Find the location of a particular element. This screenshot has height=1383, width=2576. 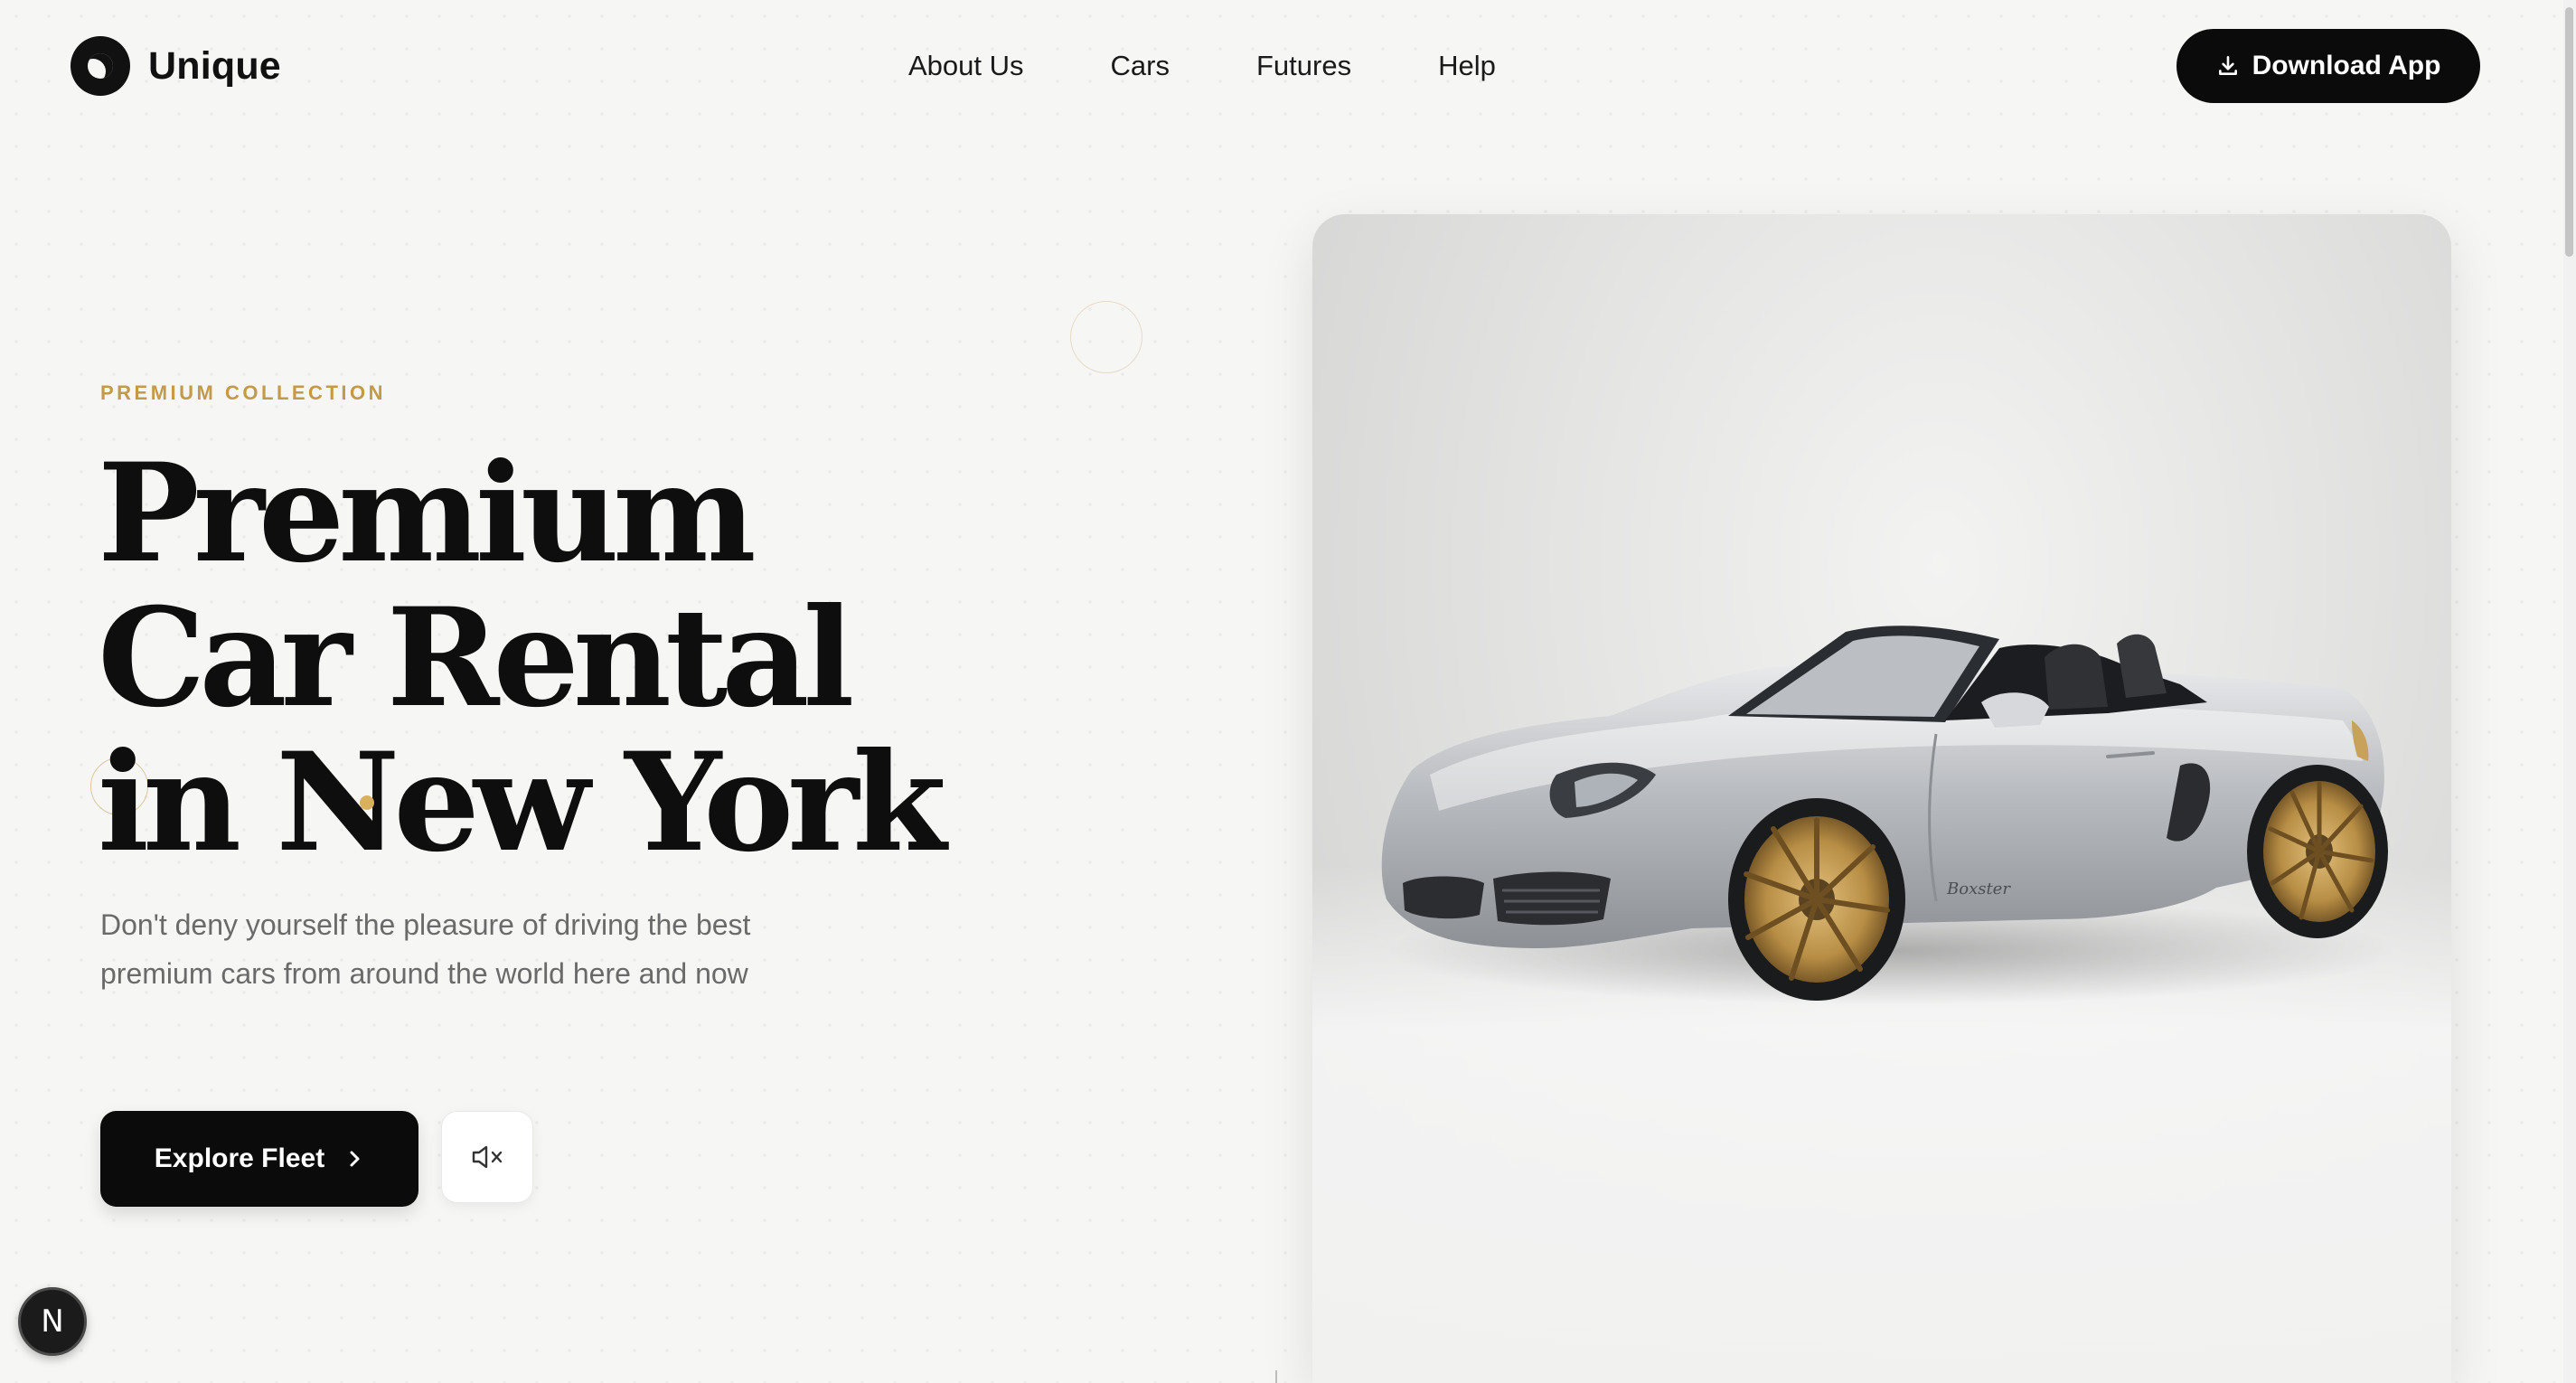

brand-logo: Unique is located at coordinates (176, 66).